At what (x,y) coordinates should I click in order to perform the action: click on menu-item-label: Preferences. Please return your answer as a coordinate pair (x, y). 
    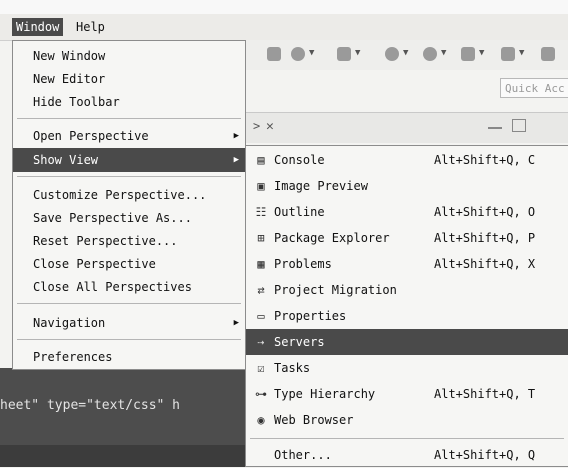
    Looking at the image, I should click on (73, 357).